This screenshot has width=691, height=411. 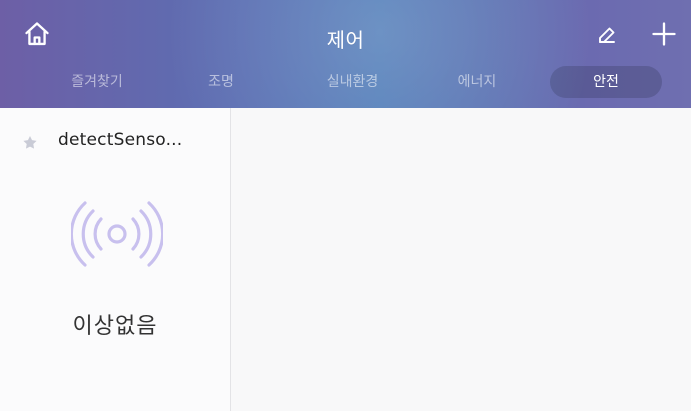 I want to click on tab-lighting: 조명, so click(x=221, y=82).